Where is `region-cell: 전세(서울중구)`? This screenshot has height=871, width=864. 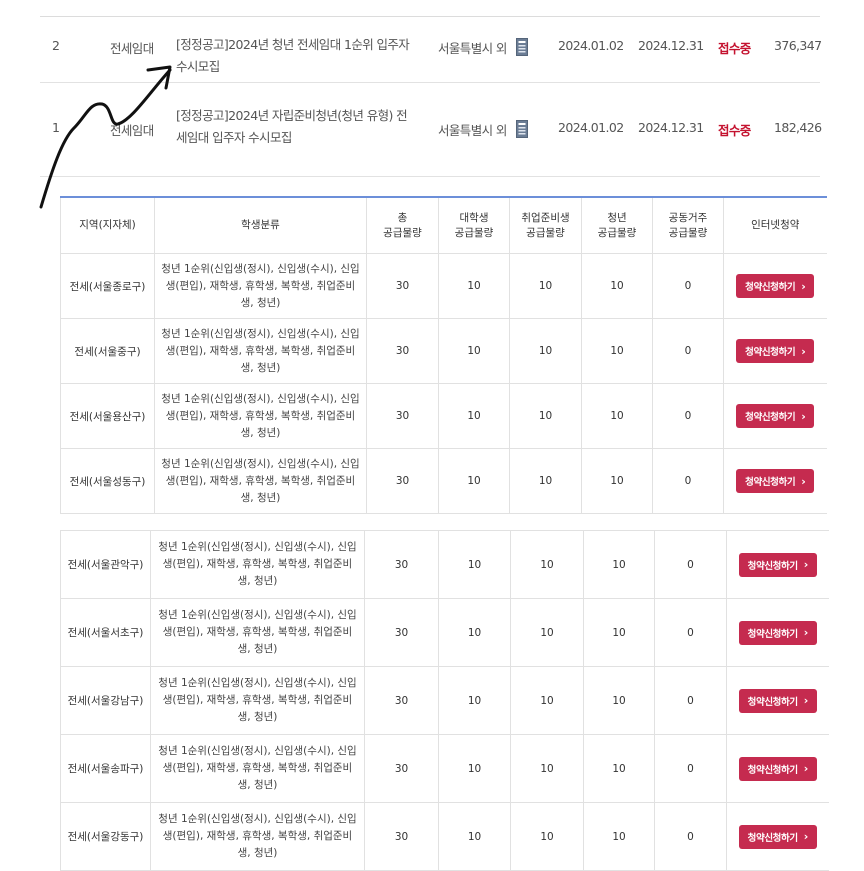 region-cell: 전세(서울중구) is located at coordinates (107, 351).